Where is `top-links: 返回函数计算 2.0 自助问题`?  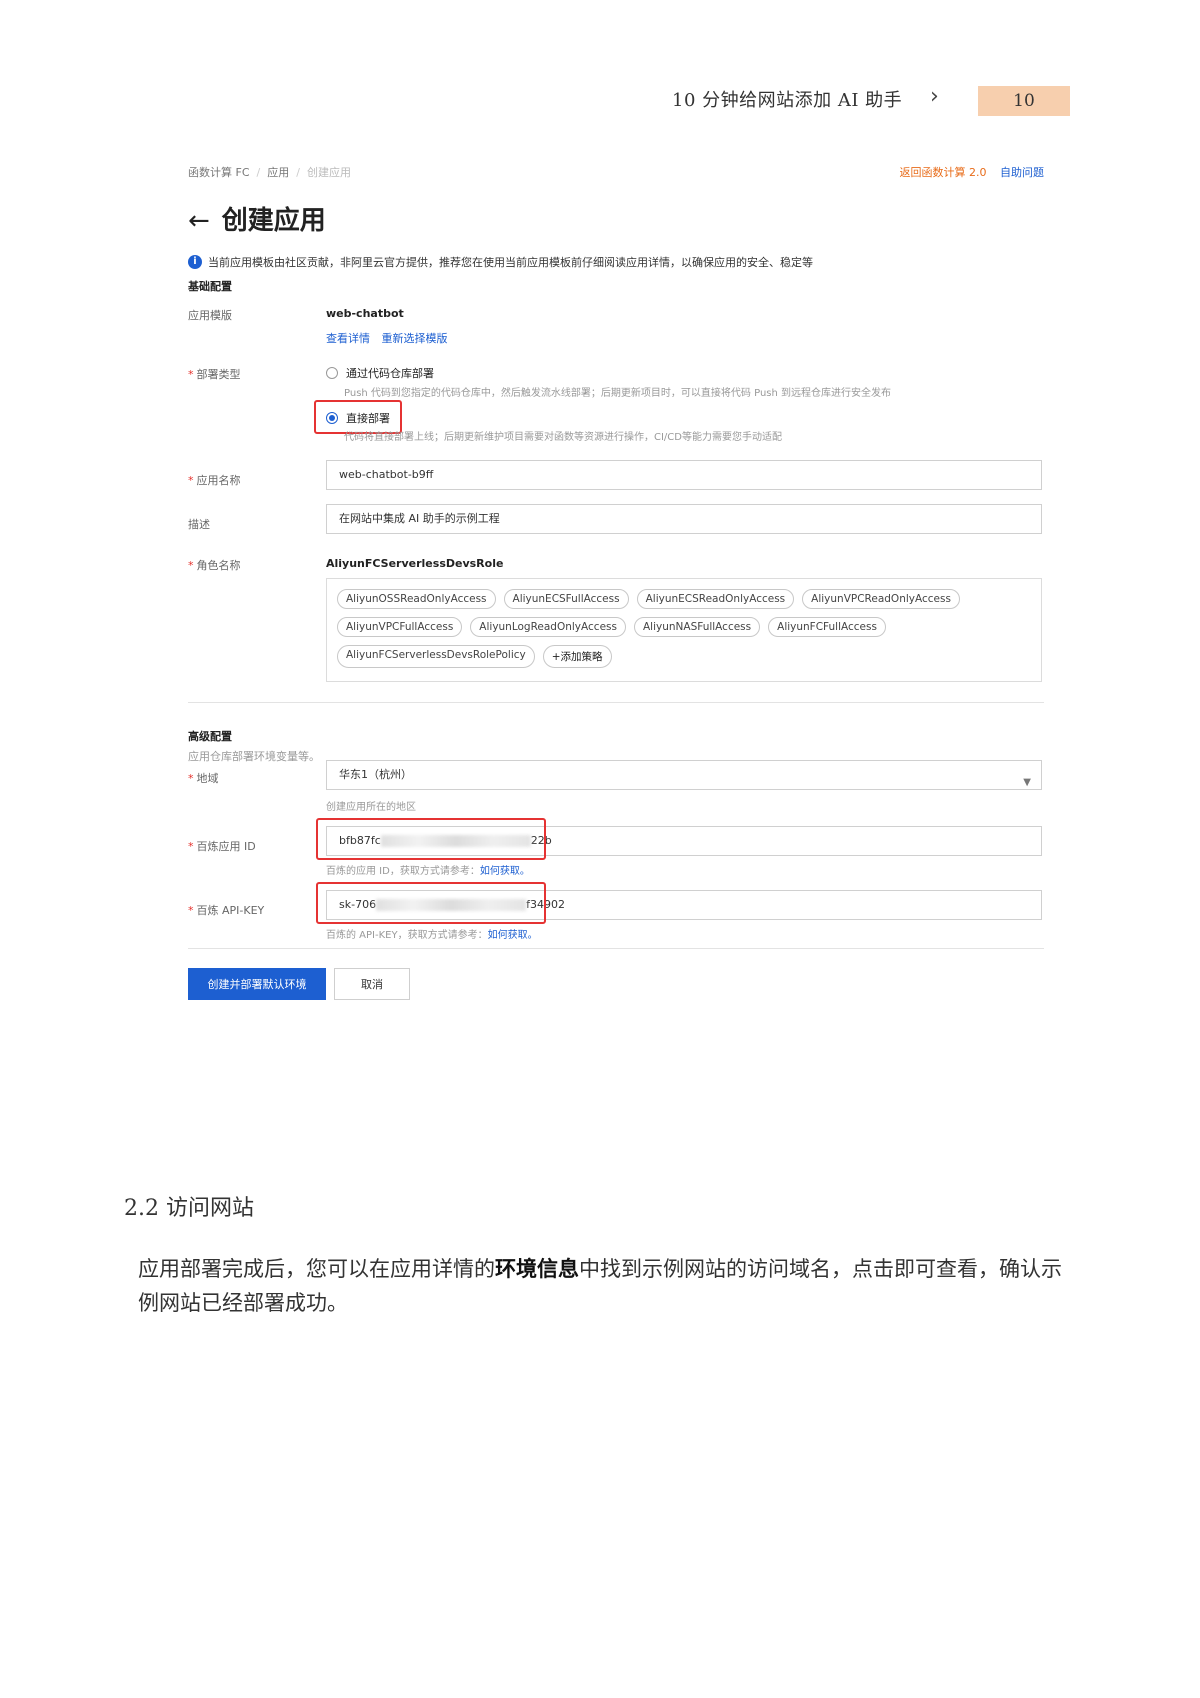 top-links: 返回函数计算 2.0 自助问题 is located at coordinates (972, 172).